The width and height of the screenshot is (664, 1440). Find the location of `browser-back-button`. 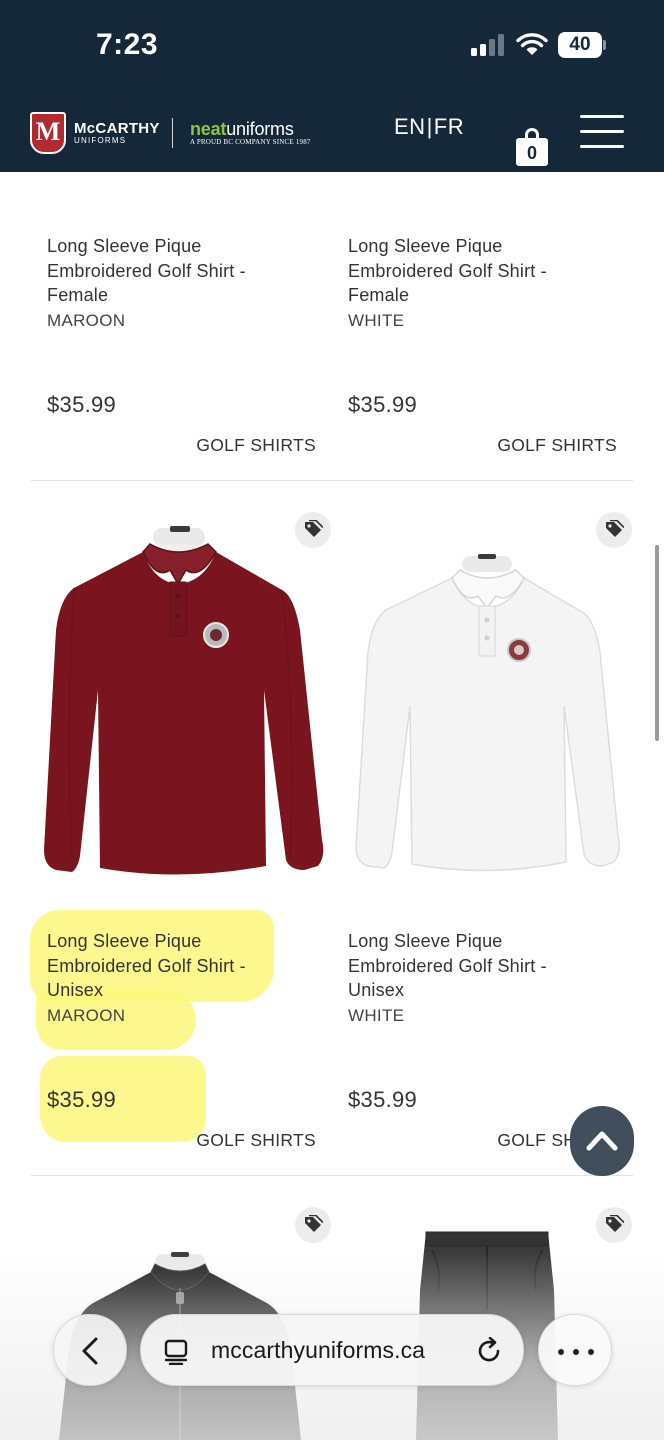

browser-back-button is located at coordinates (90, 1350).